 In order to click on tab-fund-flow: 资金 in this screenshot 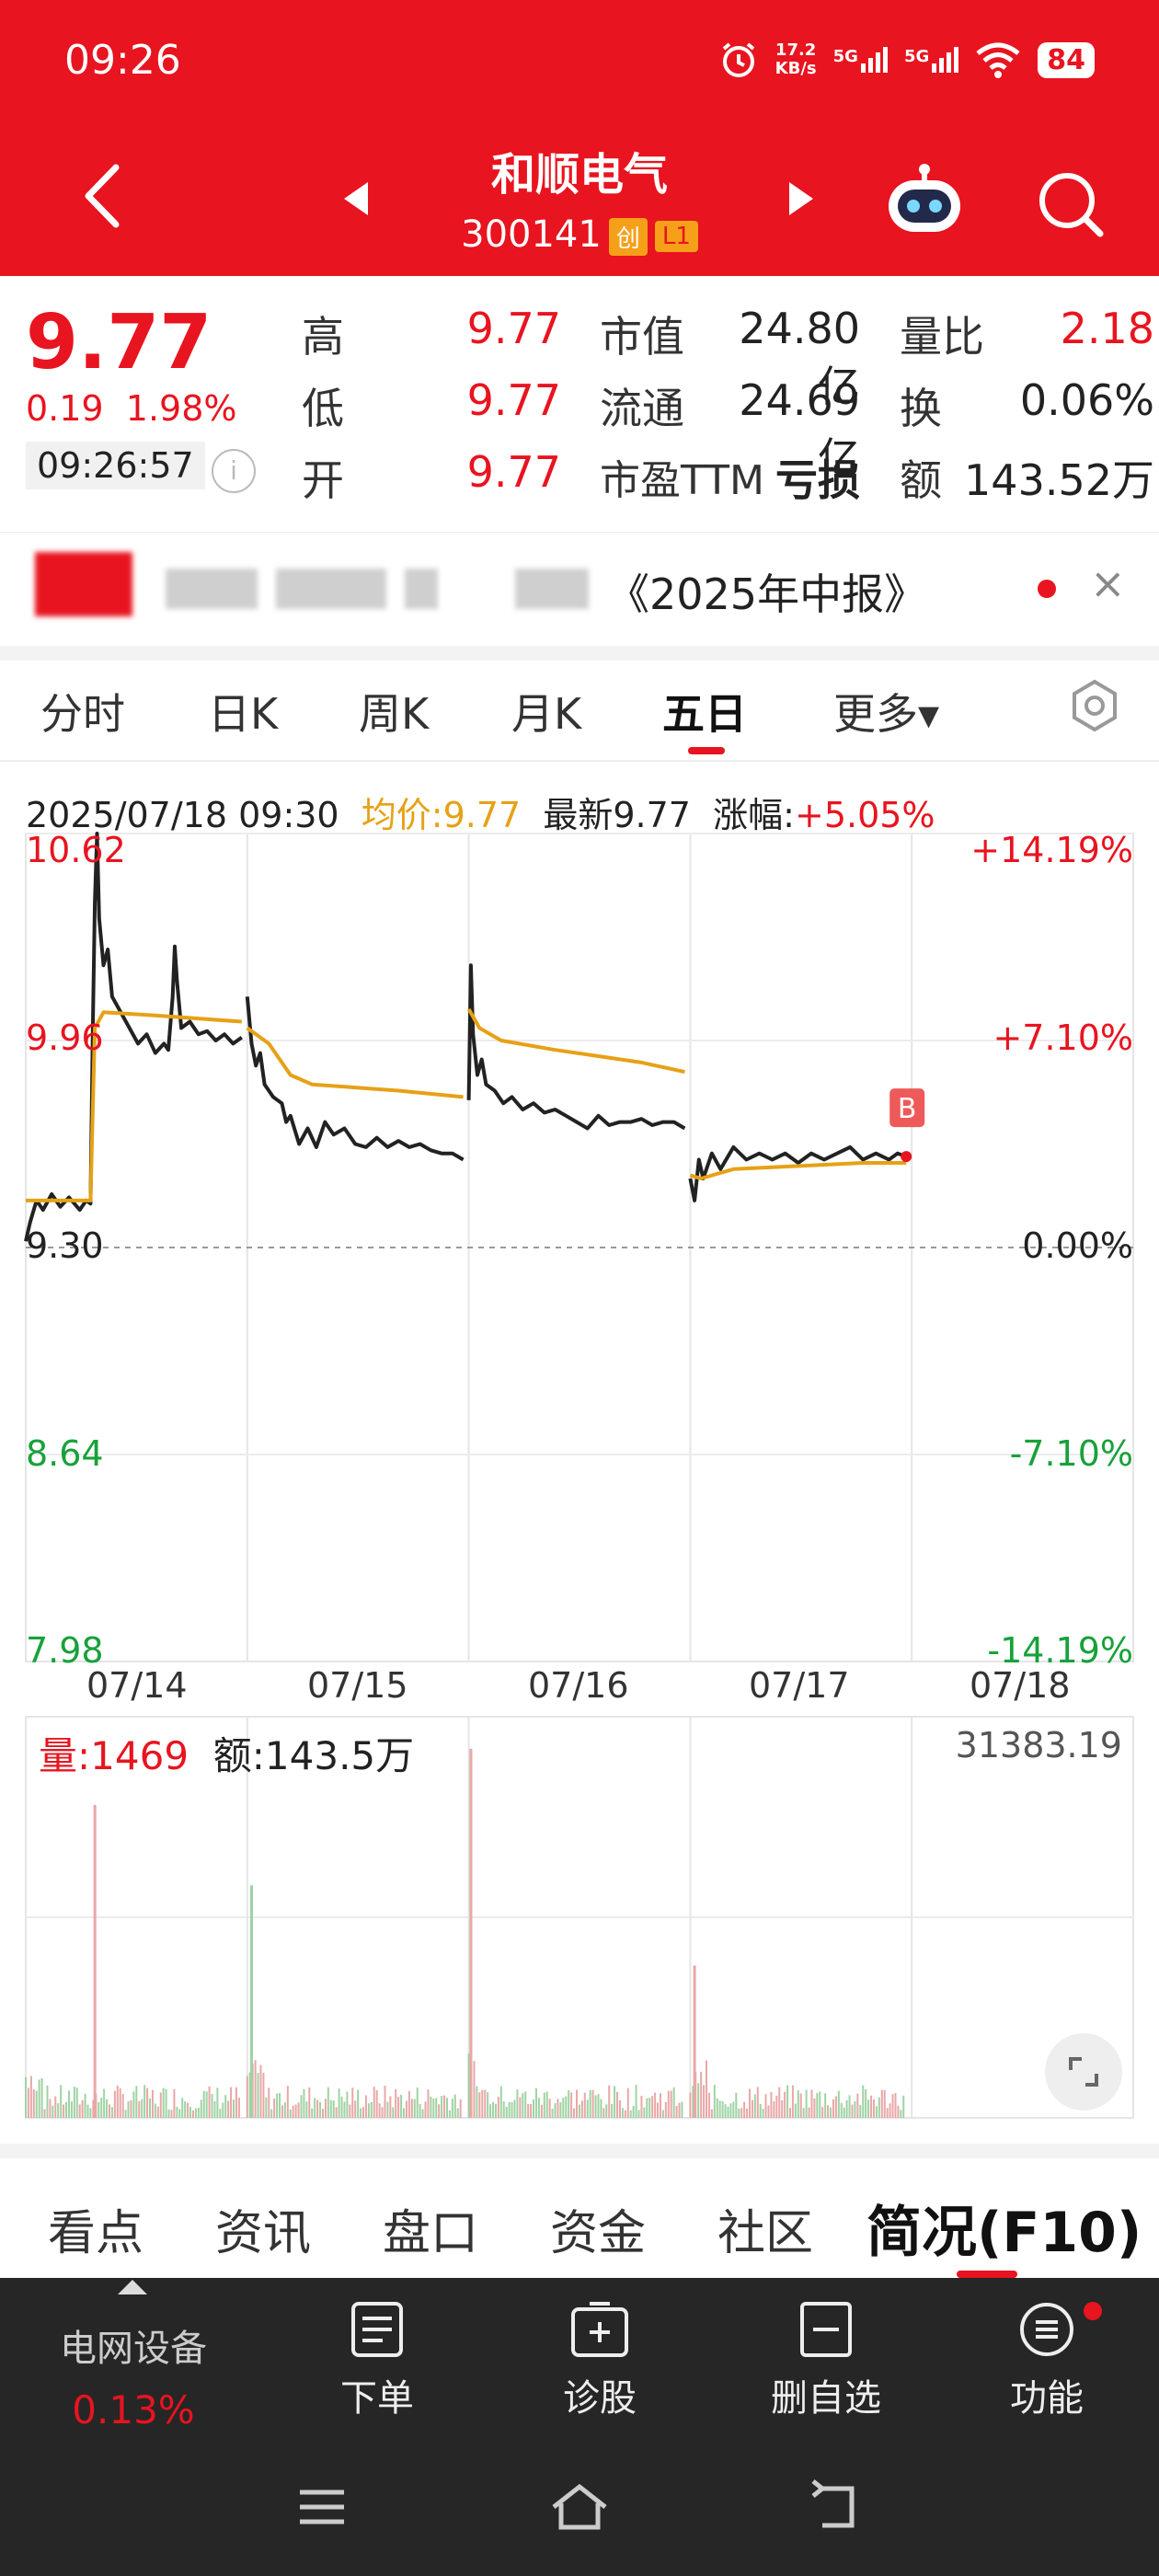, I will do `click(598, 2228)`.